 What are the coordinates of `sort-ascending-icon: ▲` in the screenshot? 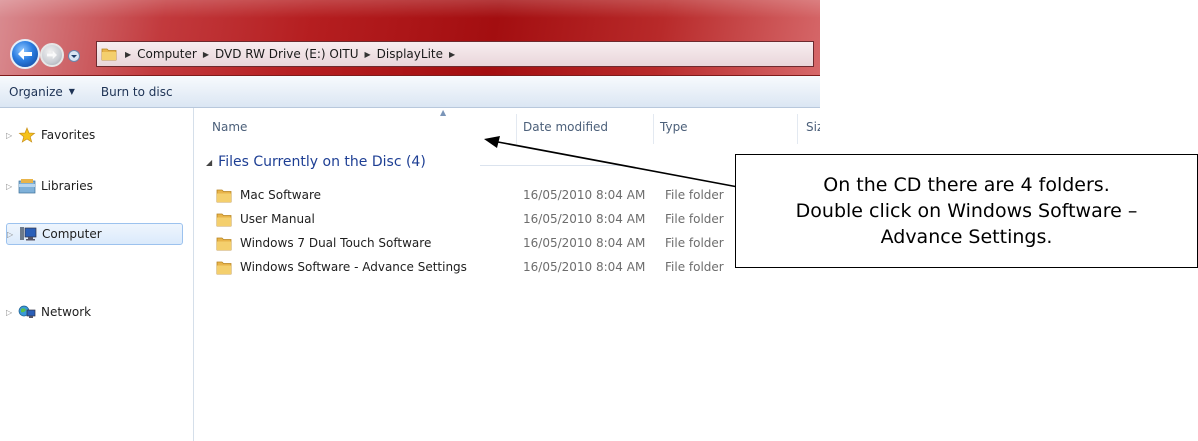 It's located at (443, 112).